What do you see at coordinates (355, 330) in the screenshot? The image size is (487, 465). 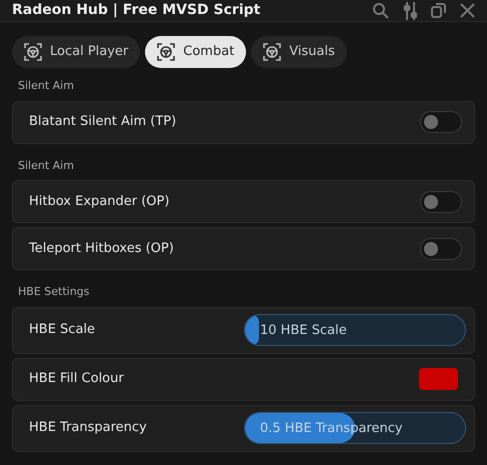 I see `slider-track: 10 HBE Scale` at bounding box center [355, 330].